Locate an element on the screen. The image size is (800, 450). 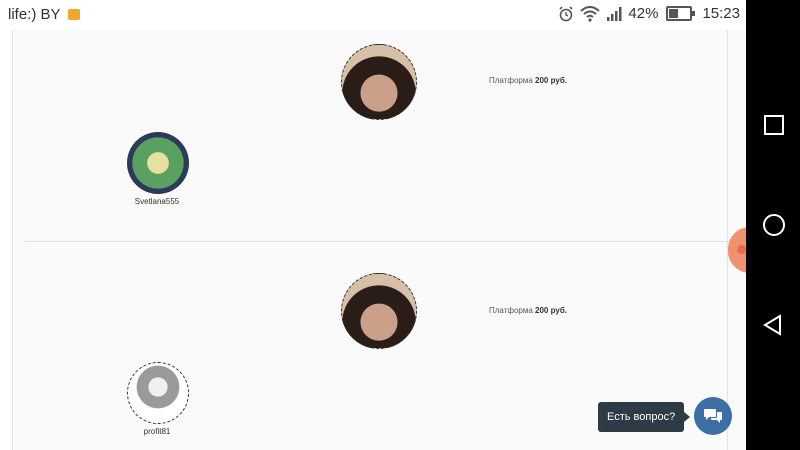
status-bar: life:) BY 42% 15:23 is located at coordinates (373, 15).